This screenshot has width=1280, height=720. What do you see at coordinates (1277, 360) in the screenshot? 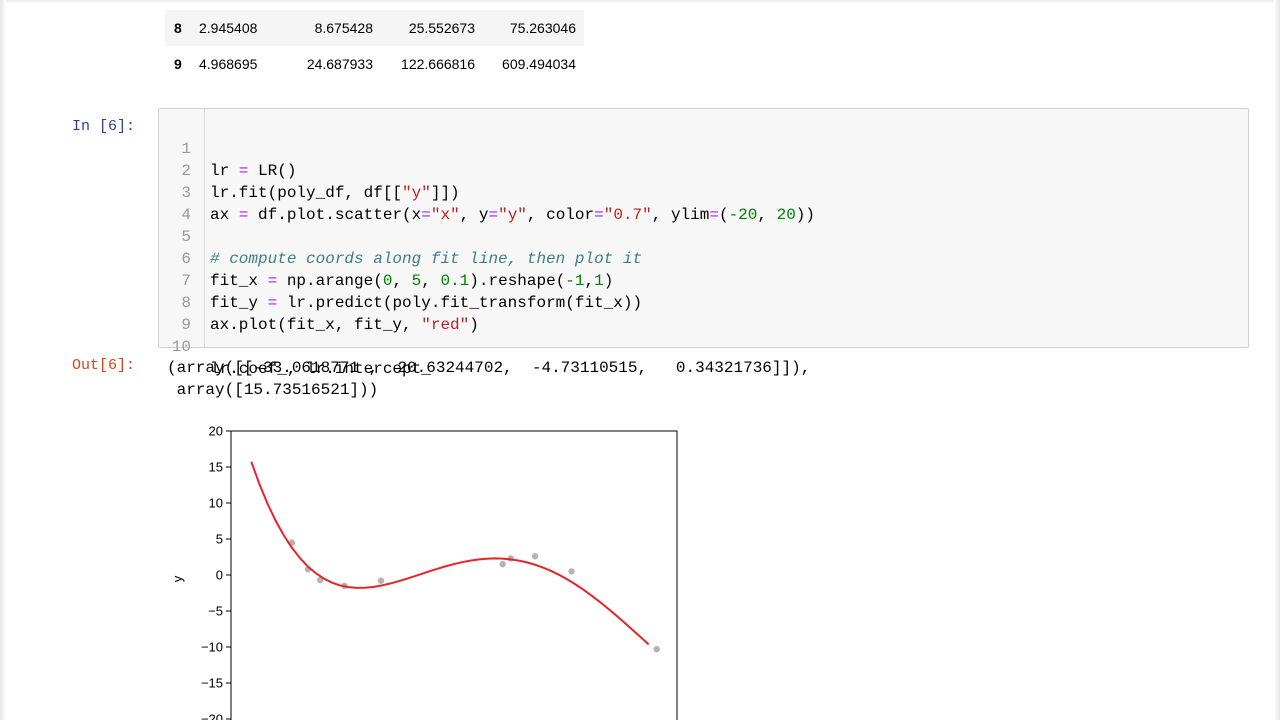
I see `notebook-right-edge` at bounding box center [1277, 360].